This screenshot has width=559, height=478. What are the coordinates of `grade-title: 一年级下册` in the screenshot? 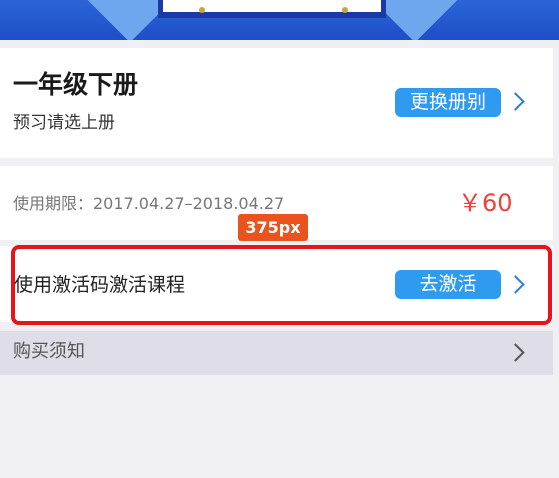 It's located at (76, 84).